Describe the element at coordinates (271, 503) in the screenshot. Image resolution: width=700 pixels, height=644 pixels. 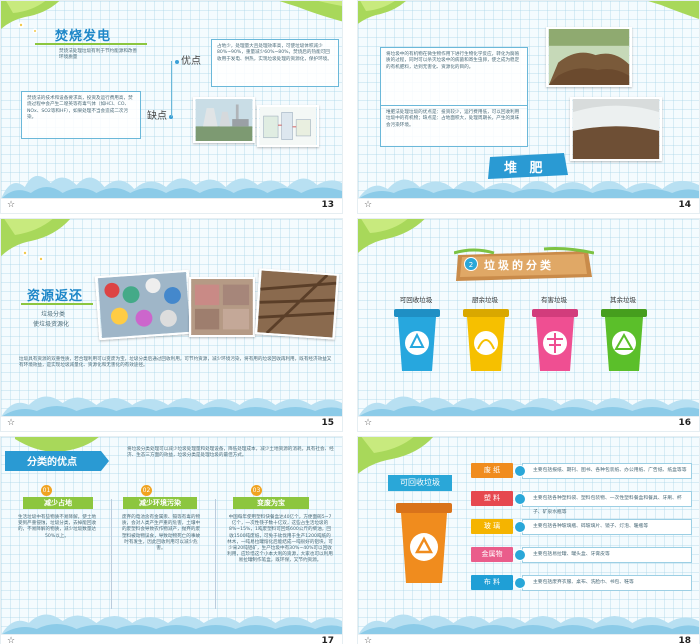
I see `card-head-3: 变废为宝` at that location.